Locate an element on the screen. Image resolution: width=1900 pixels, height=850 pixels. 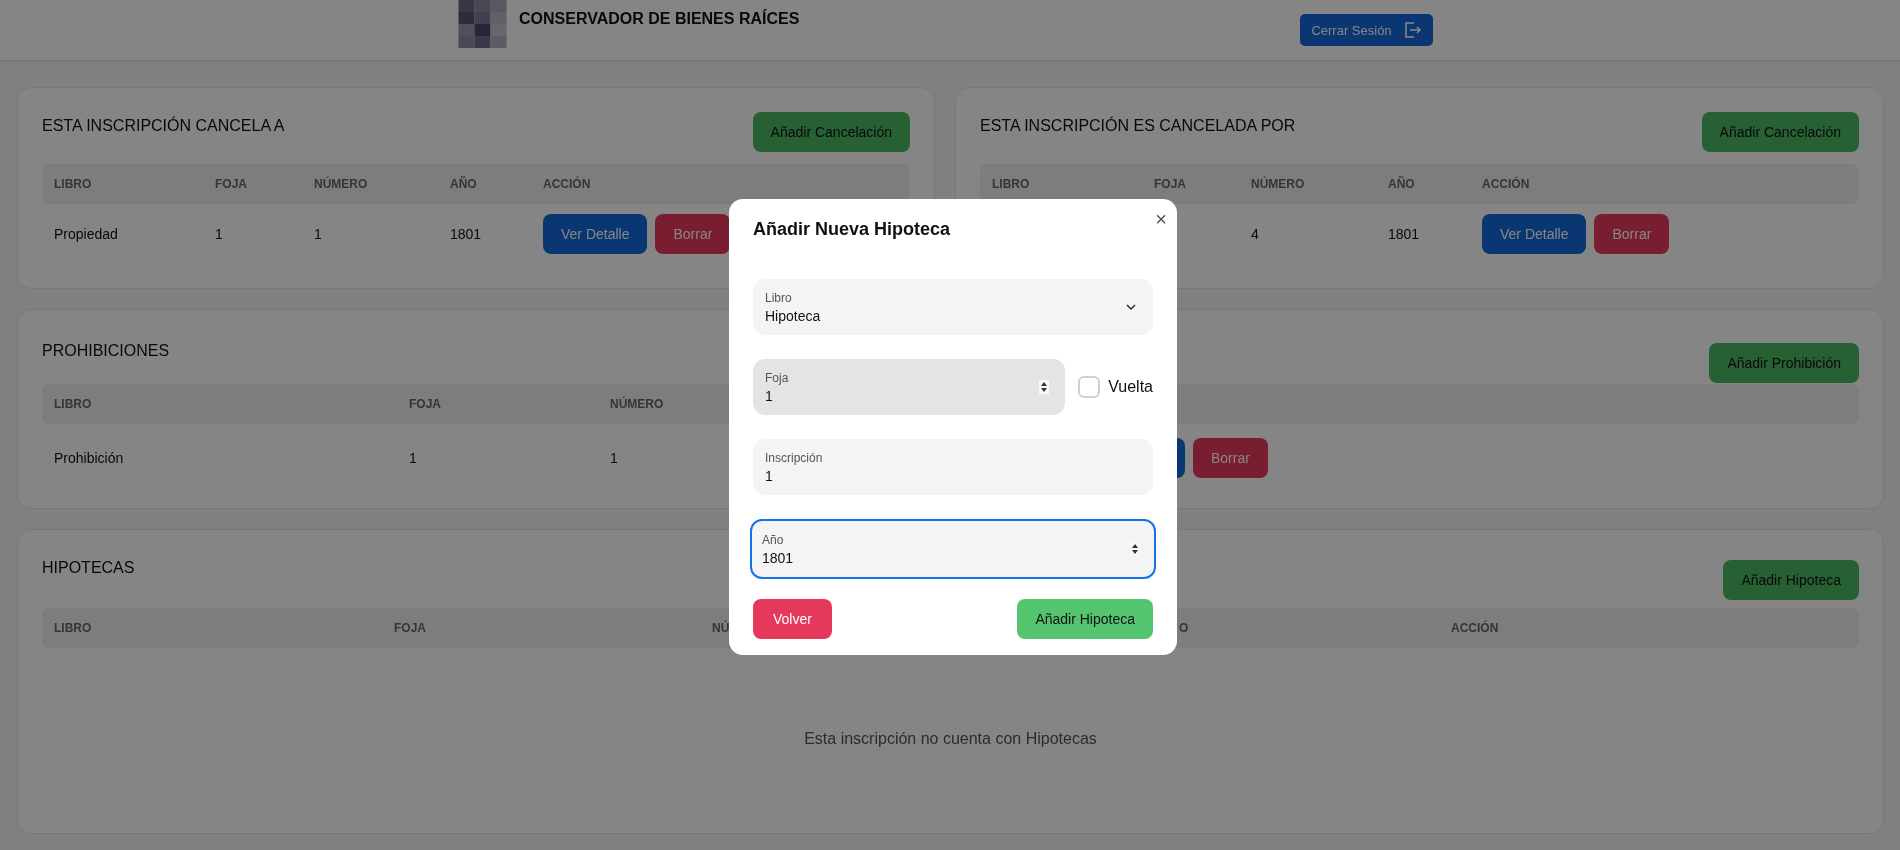
add-button: Añadir Hipoteca is located at coordinates (1791, 580).